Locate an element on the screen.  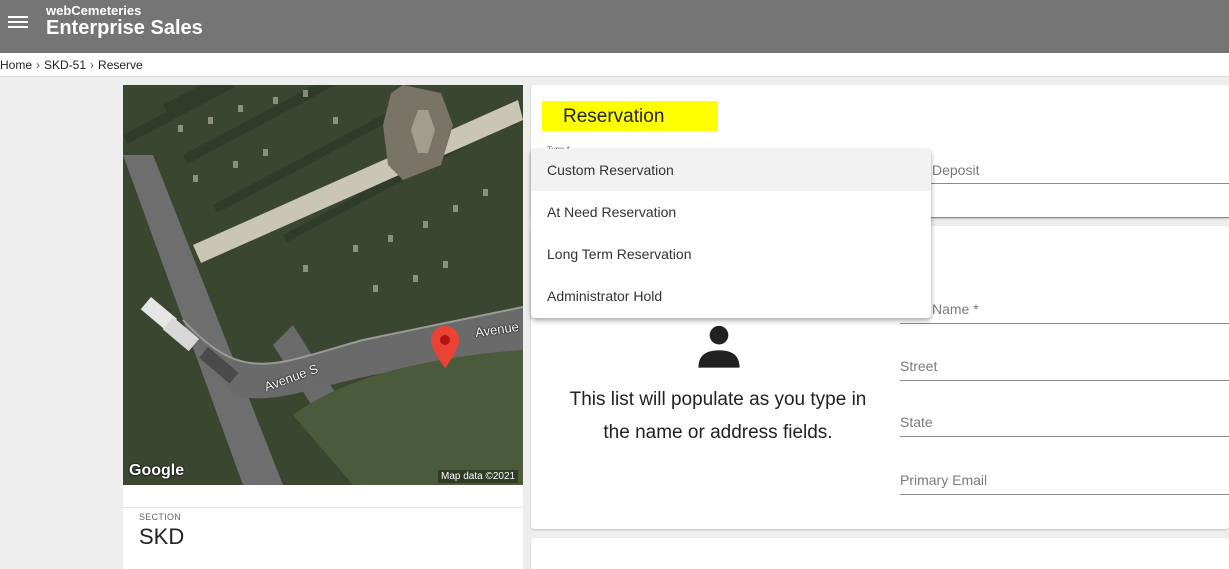
location-pin-icon is located at coordinates (445, 347).